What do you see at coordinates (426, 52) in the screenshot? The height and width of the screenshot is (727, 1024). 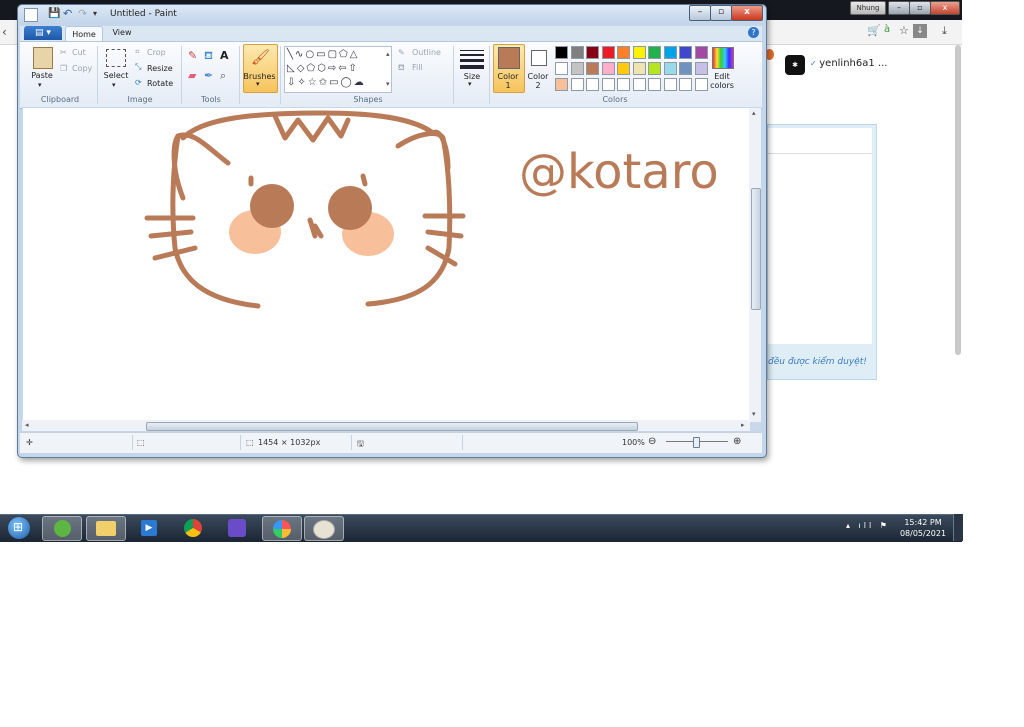 I see `outline-button: Outline` at bounding box center [426, 52].